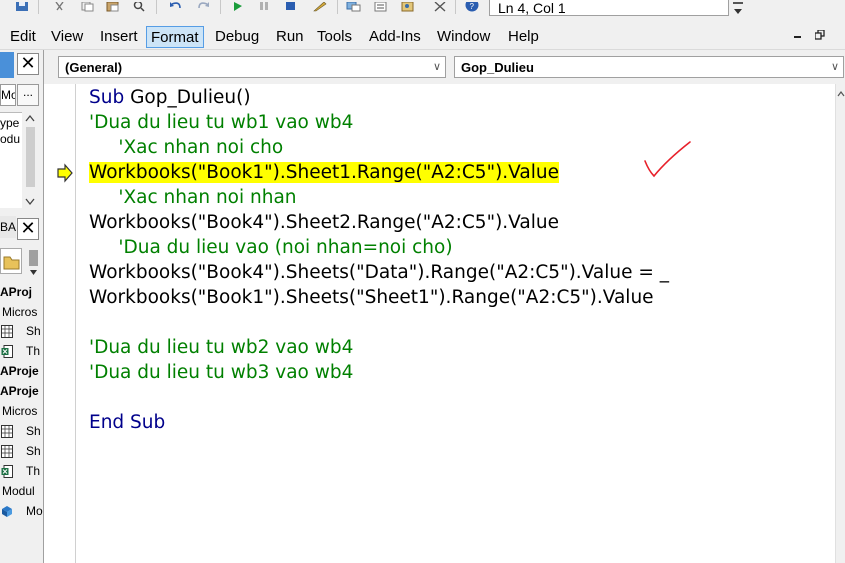  What do you see at coordinates (10, 123) in the screenshot?
I see `property-name: ype` at bounding box center [10, 123].